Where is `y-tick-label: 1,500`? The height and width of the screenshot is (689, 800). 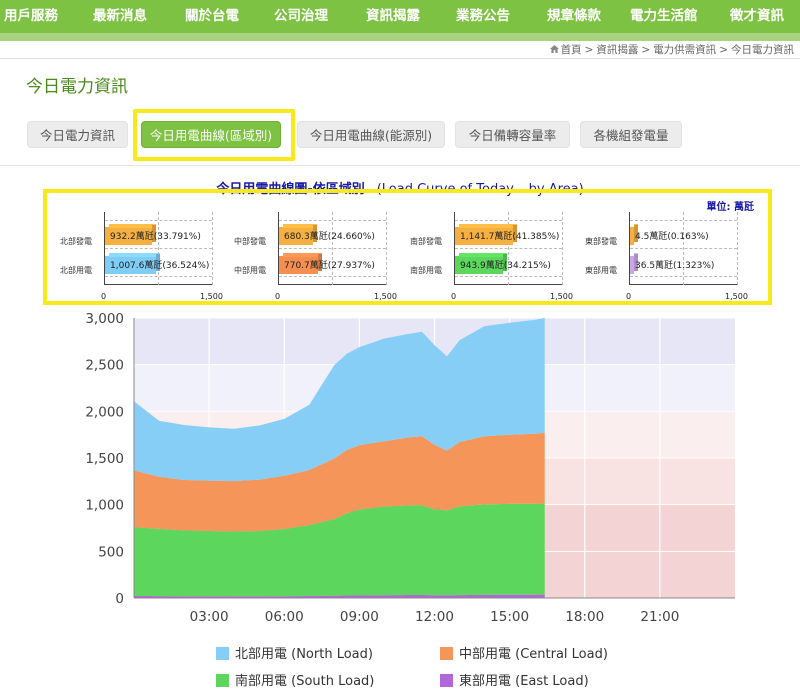
y-tick-label: 1,500 is located at coordinates (104, 459).